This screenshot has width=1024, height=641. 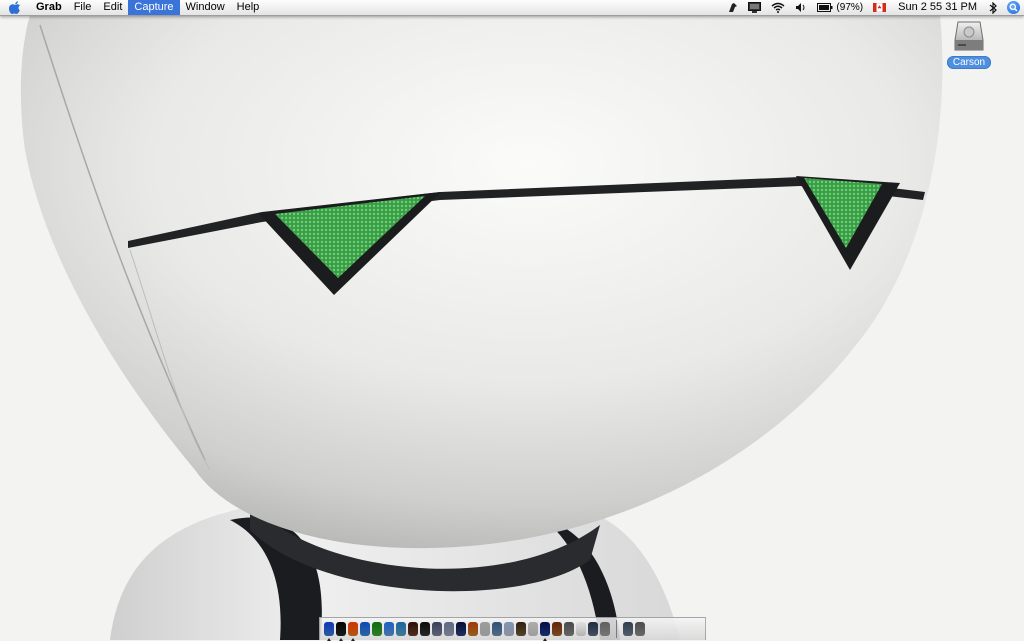 What do you see at coordinates (993, 7) in the screenshot?
I see `bluetooth-icon` at bounding box center [993, 7].